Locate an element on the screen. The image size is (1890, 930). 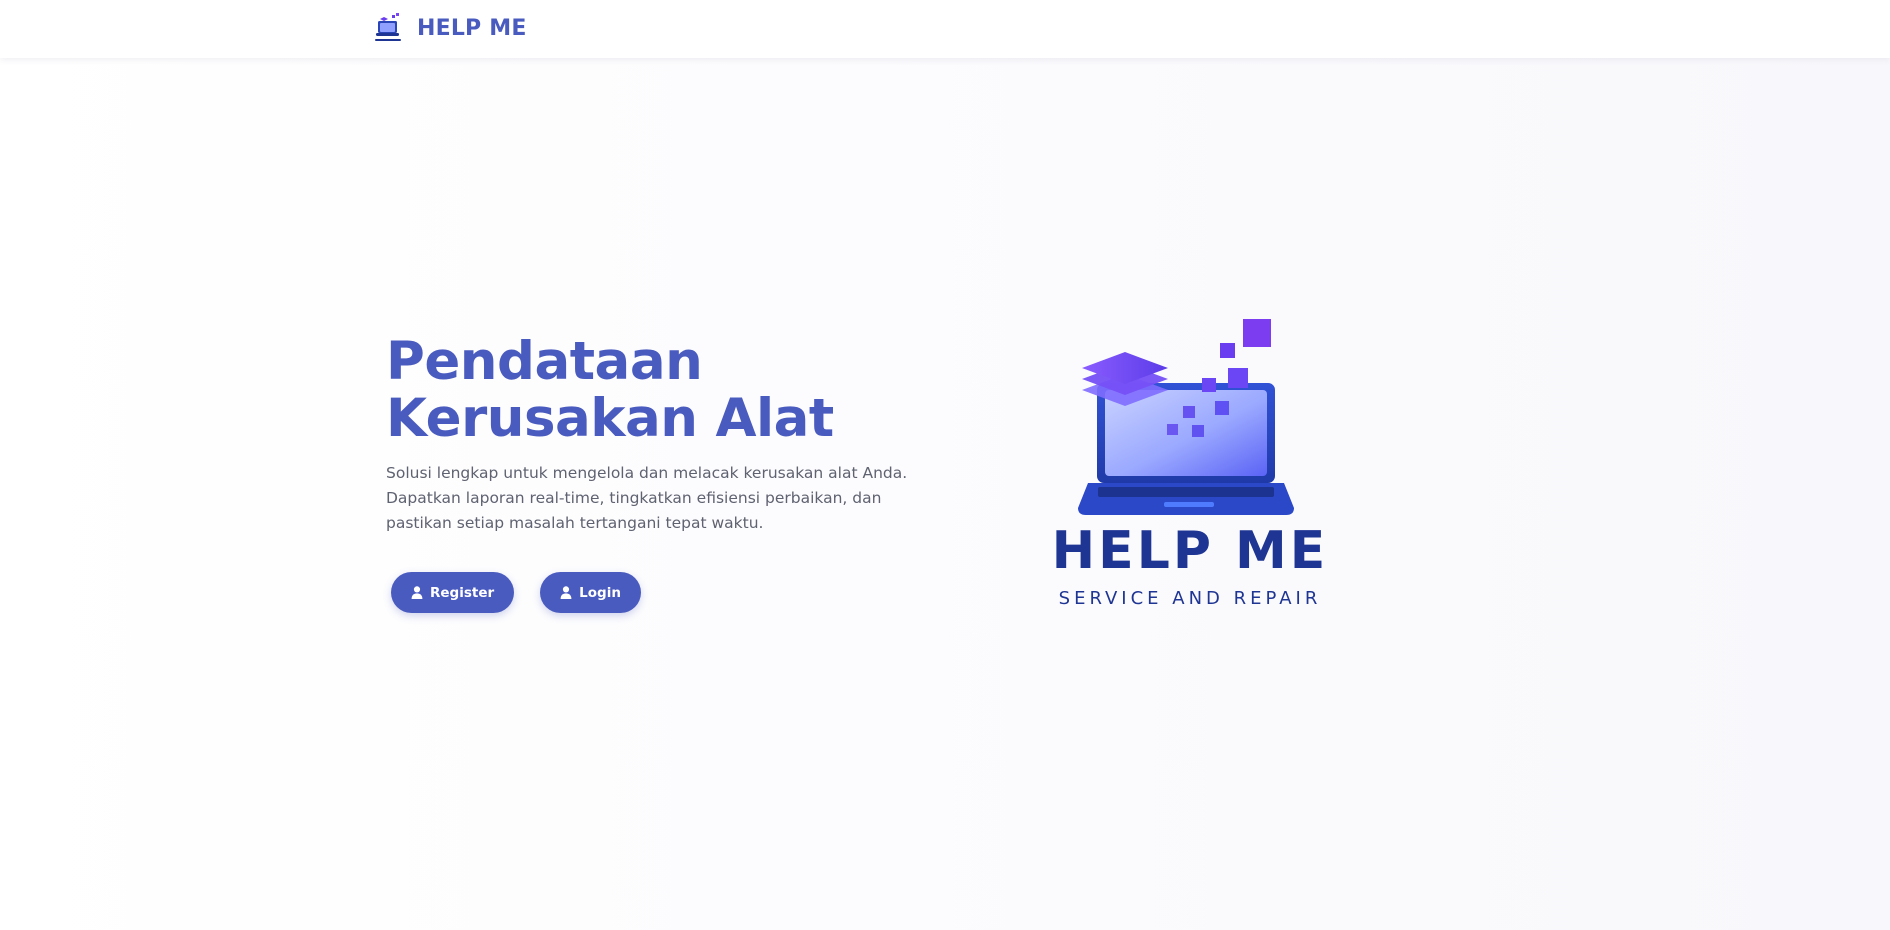
register-button-label: Register is located at coordinates (462, 592).